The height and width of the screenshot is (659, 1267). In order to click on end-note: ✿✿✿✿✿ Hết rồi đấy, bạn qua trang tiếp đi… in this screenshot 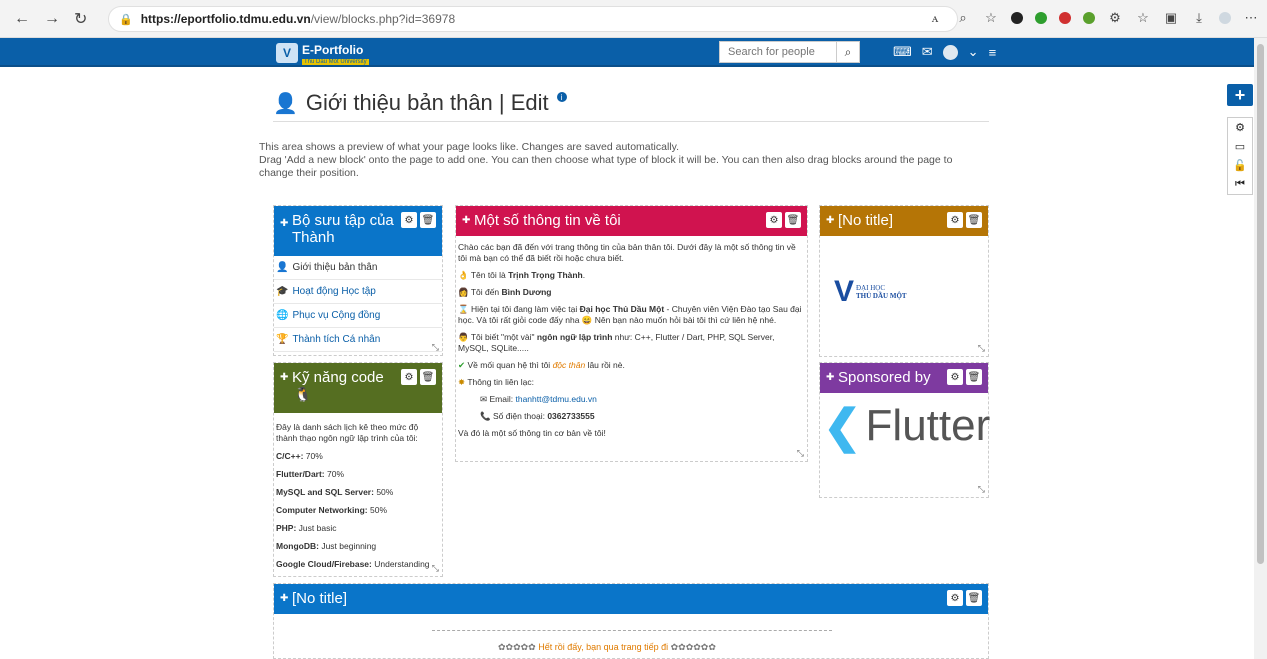, I will do `click(607, 647)`.